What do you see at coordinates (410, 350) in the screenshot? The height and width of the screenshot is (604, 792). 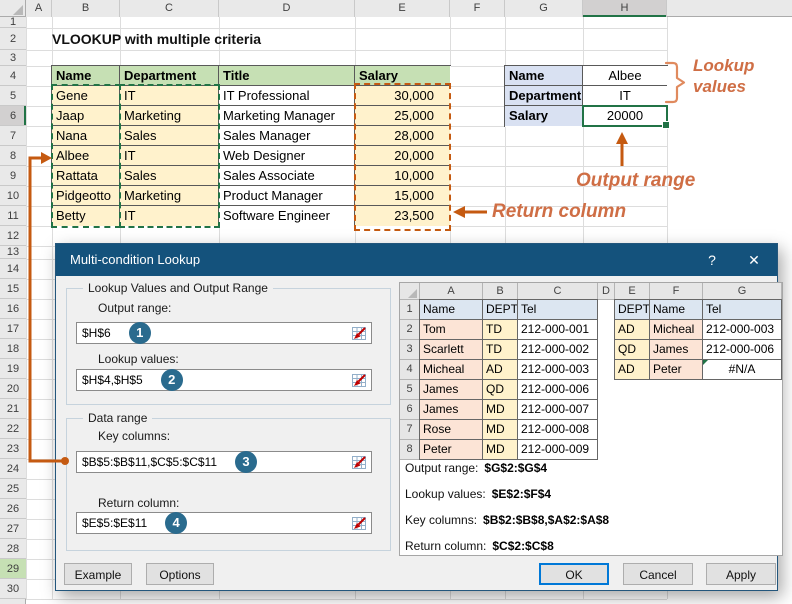 I see `preview-row-header-3: 3` at bounding box center [410, 350].